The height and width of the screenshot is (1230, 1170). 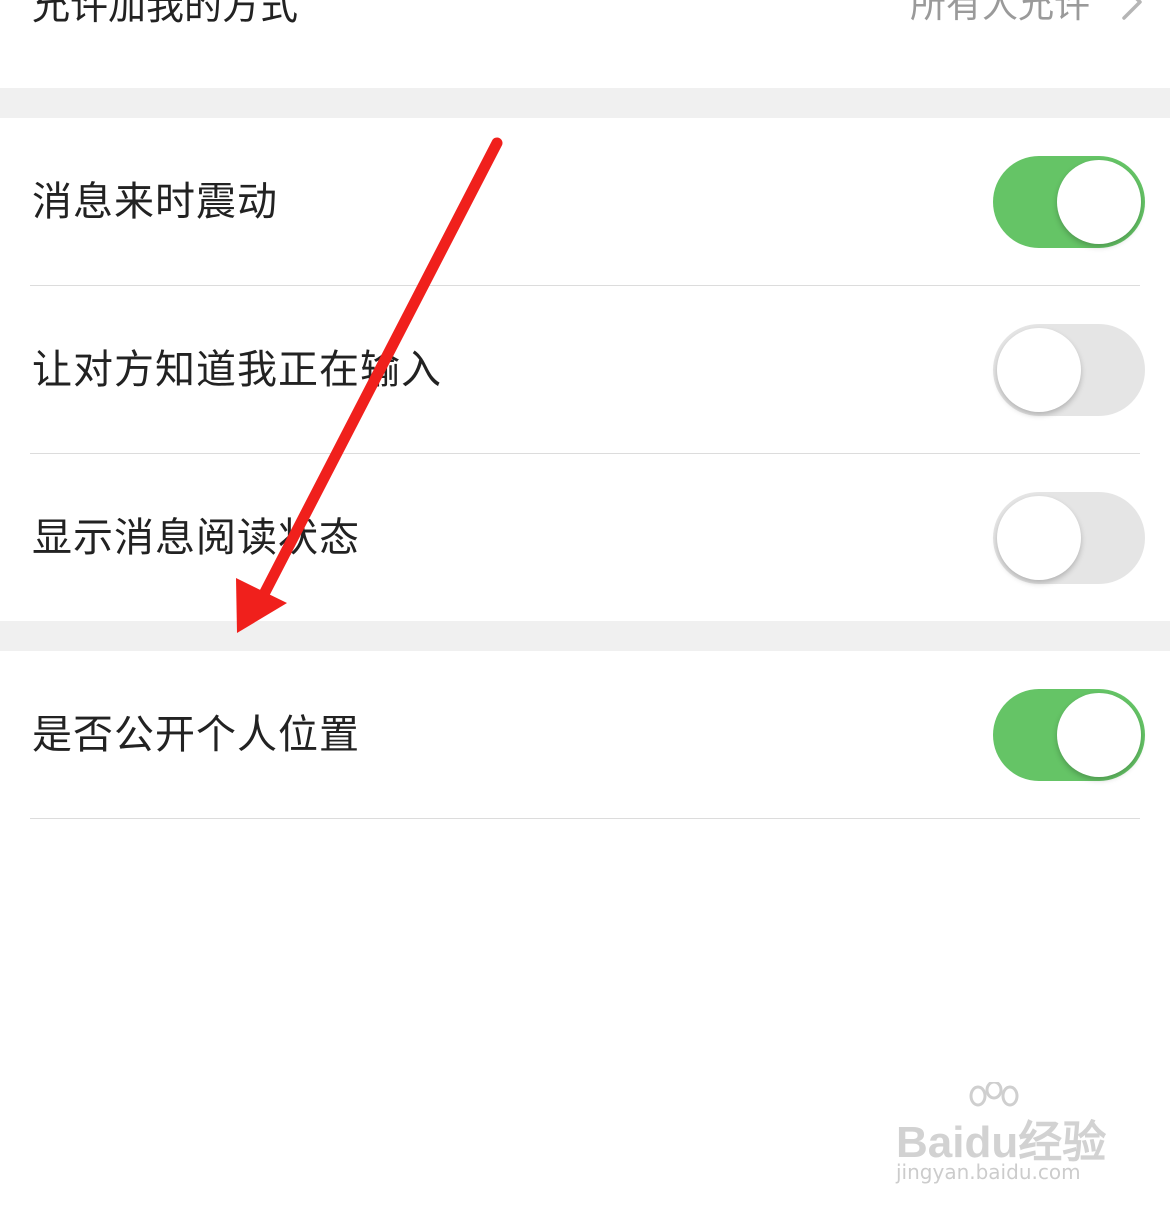 I want to click on watermark-url: jingyan.baidu.com, so click(x=988, y=1172).